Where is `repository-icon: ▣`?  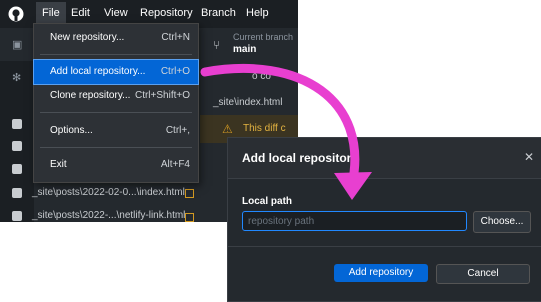 repository-icon: ▣ is located at coordinates (17, 44).